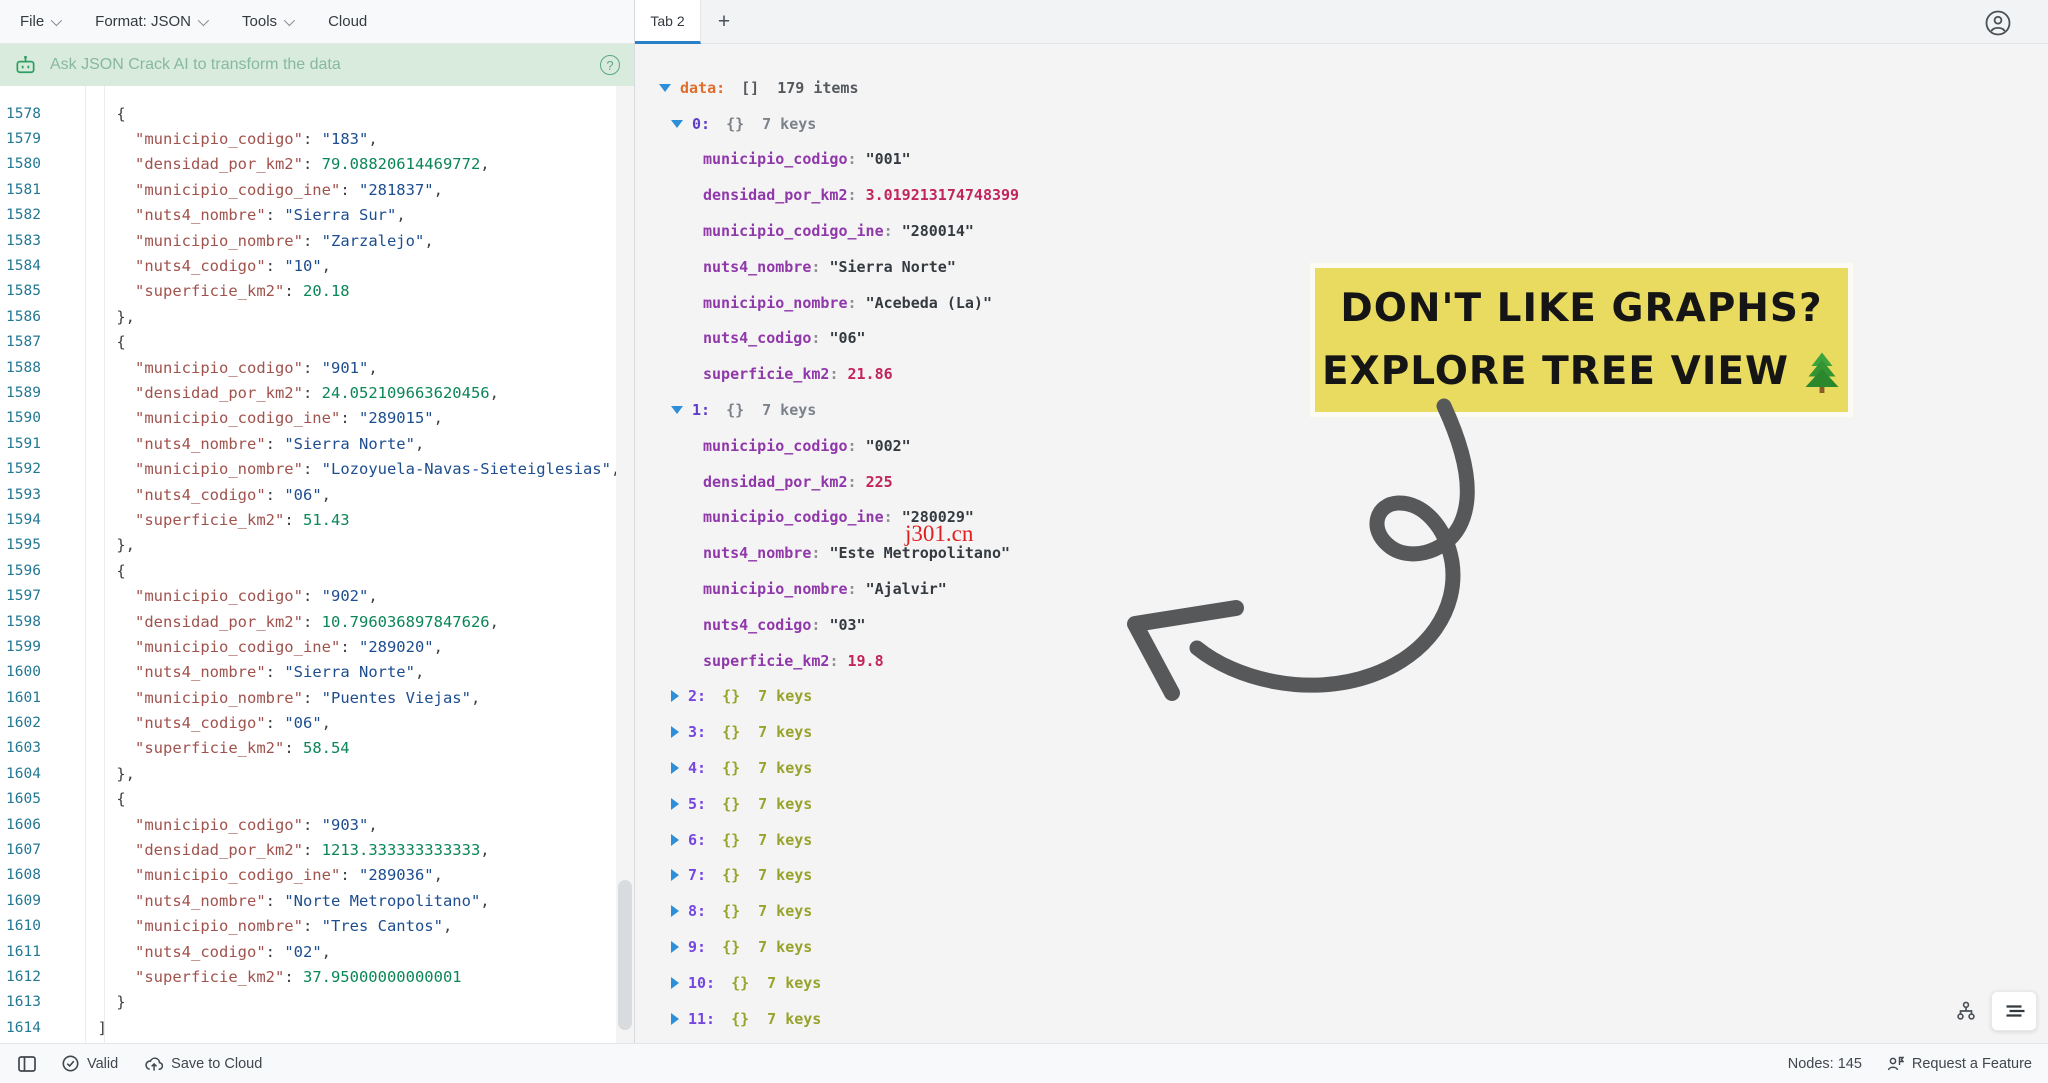 The width and height of the screenshot is (2048, 1083). I want to click on tree-field-row: municipio_codigo_ine: "280014", so click(1341, 231).